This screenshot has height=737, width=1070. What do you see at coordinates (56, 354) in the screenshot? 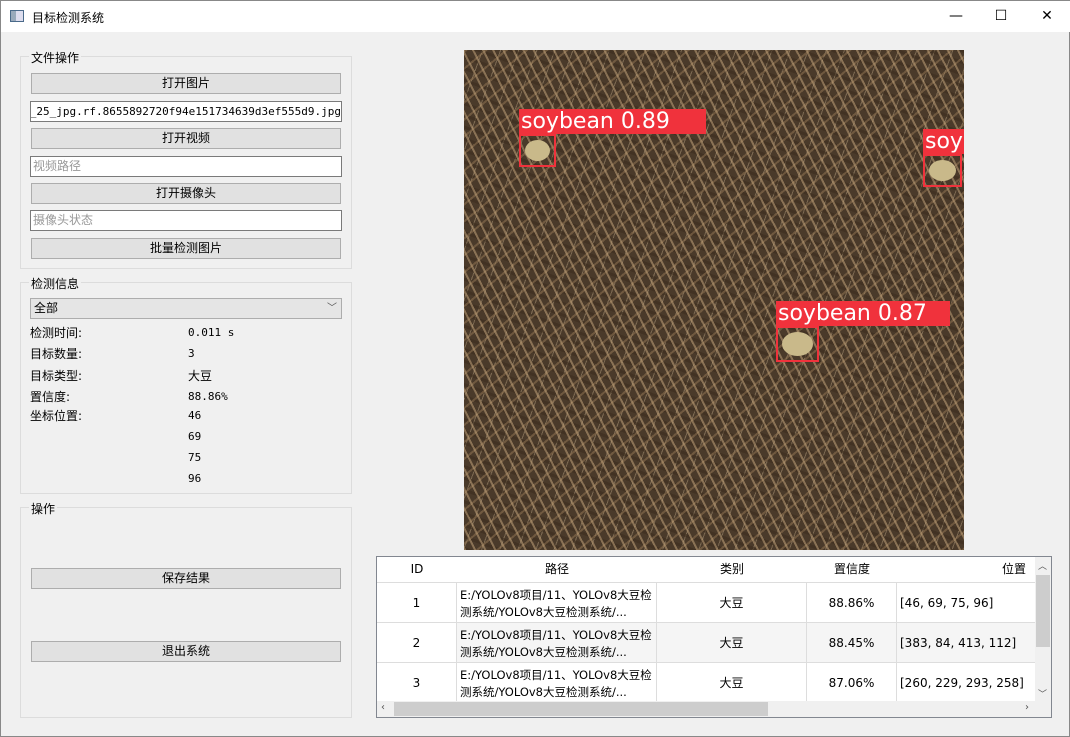
I see `count-label: 目标数量:` at bounding box center [56, 354].